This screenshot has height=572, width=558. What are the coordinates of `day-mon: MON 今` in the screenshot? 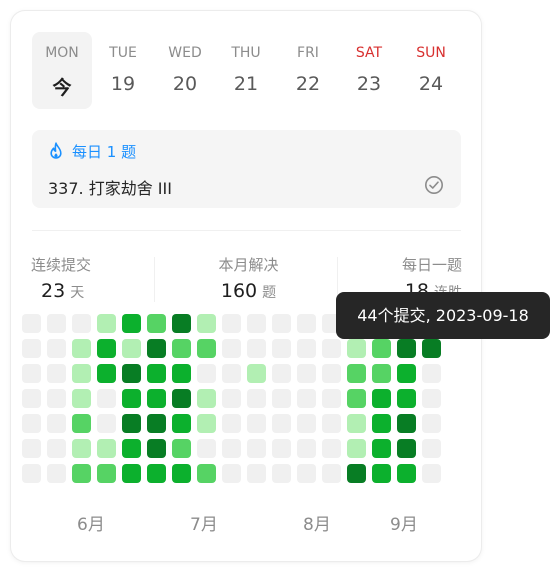 It's located at (62, 70).